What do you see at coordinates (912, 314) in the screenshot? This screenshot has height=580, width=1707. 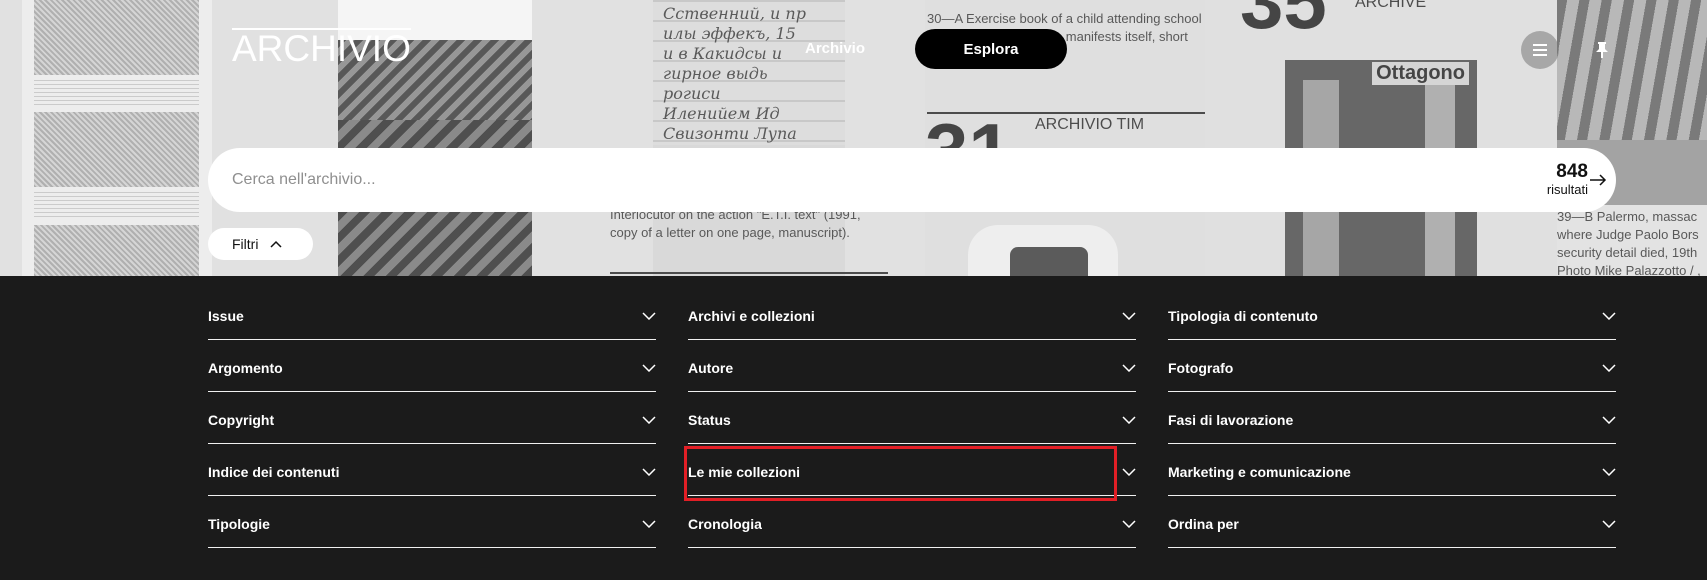 I see `filter-archivi-e-collezioni: Archivi e collezioni` at bounding box center [912, 314].